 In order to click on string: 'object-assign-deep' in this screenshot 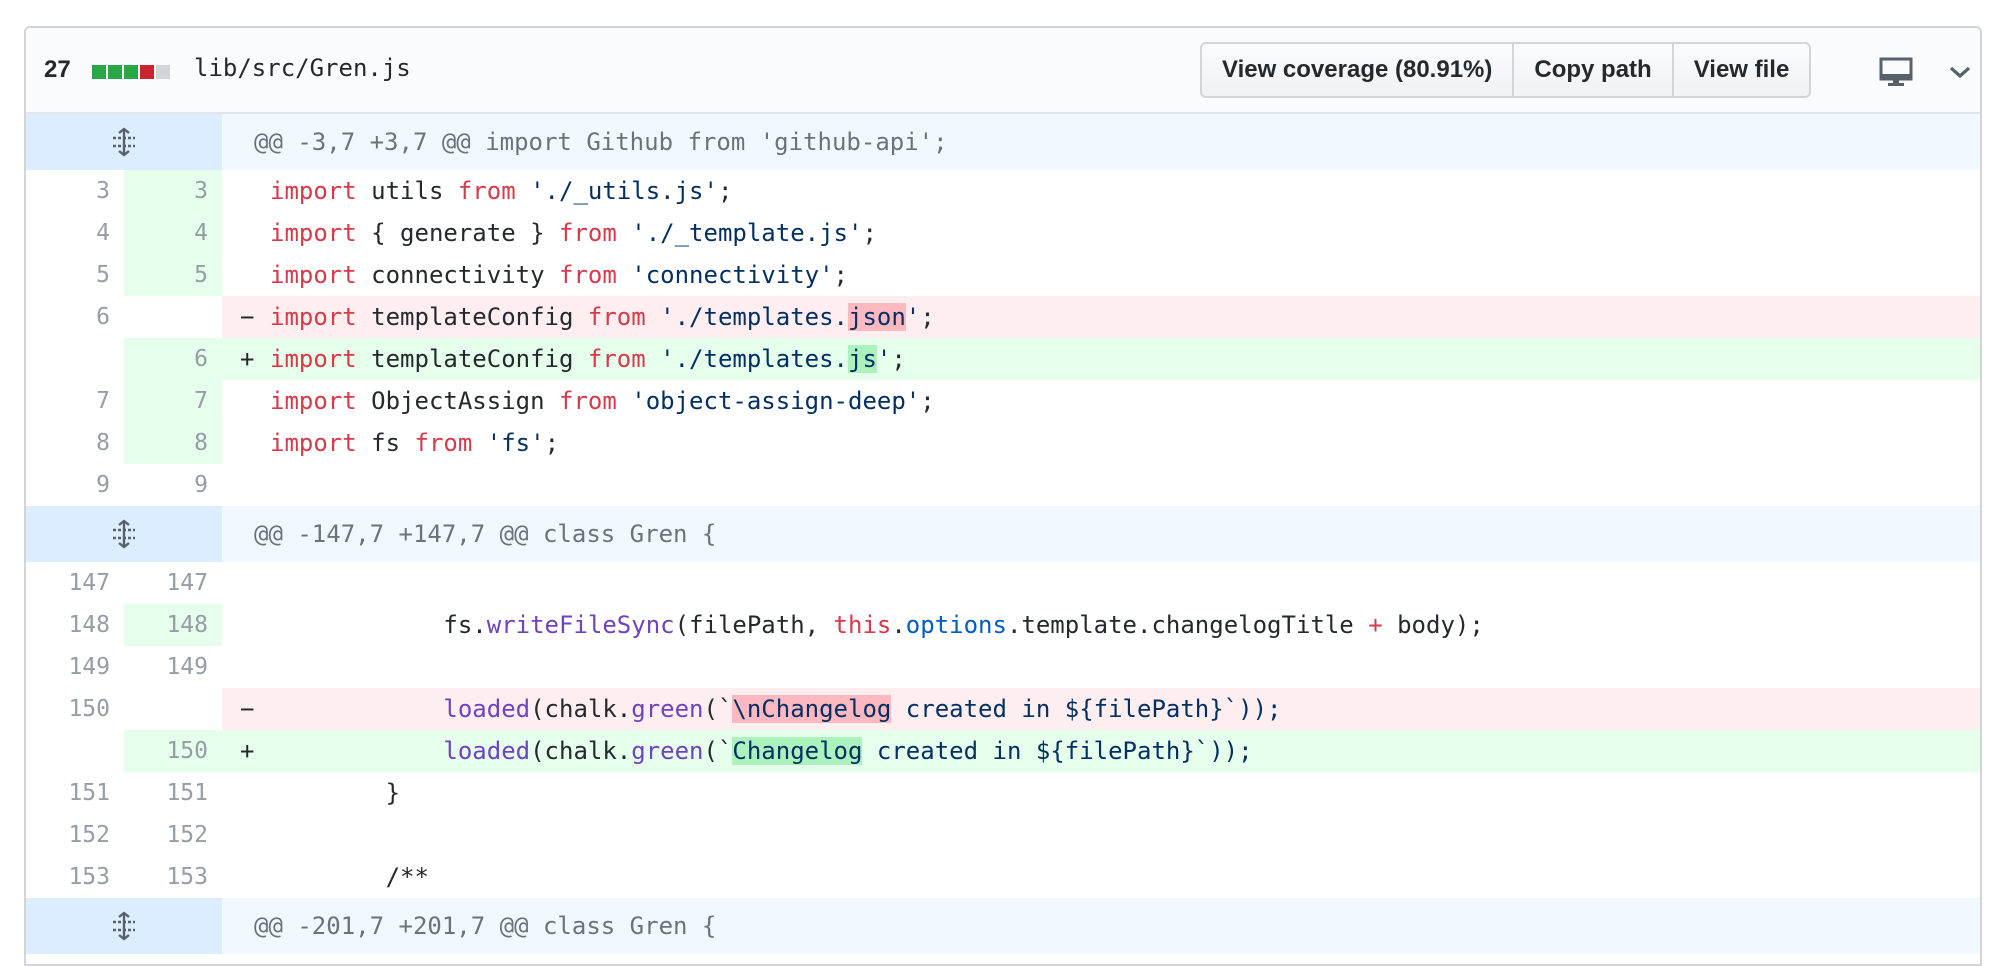, I will do `click(776, 401)`.